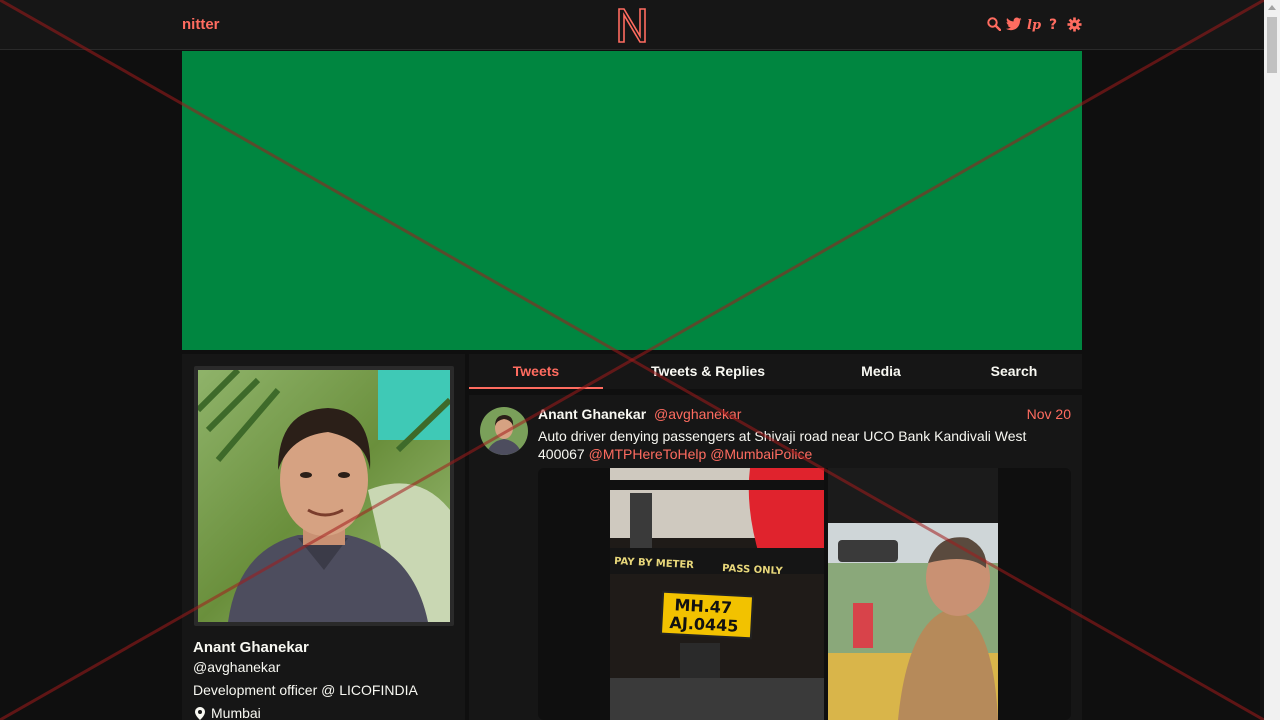  I want to click on tweet-attachments: PAY BY METER PASS ONLY MH.47 AJ.0445, so click(804, 594).